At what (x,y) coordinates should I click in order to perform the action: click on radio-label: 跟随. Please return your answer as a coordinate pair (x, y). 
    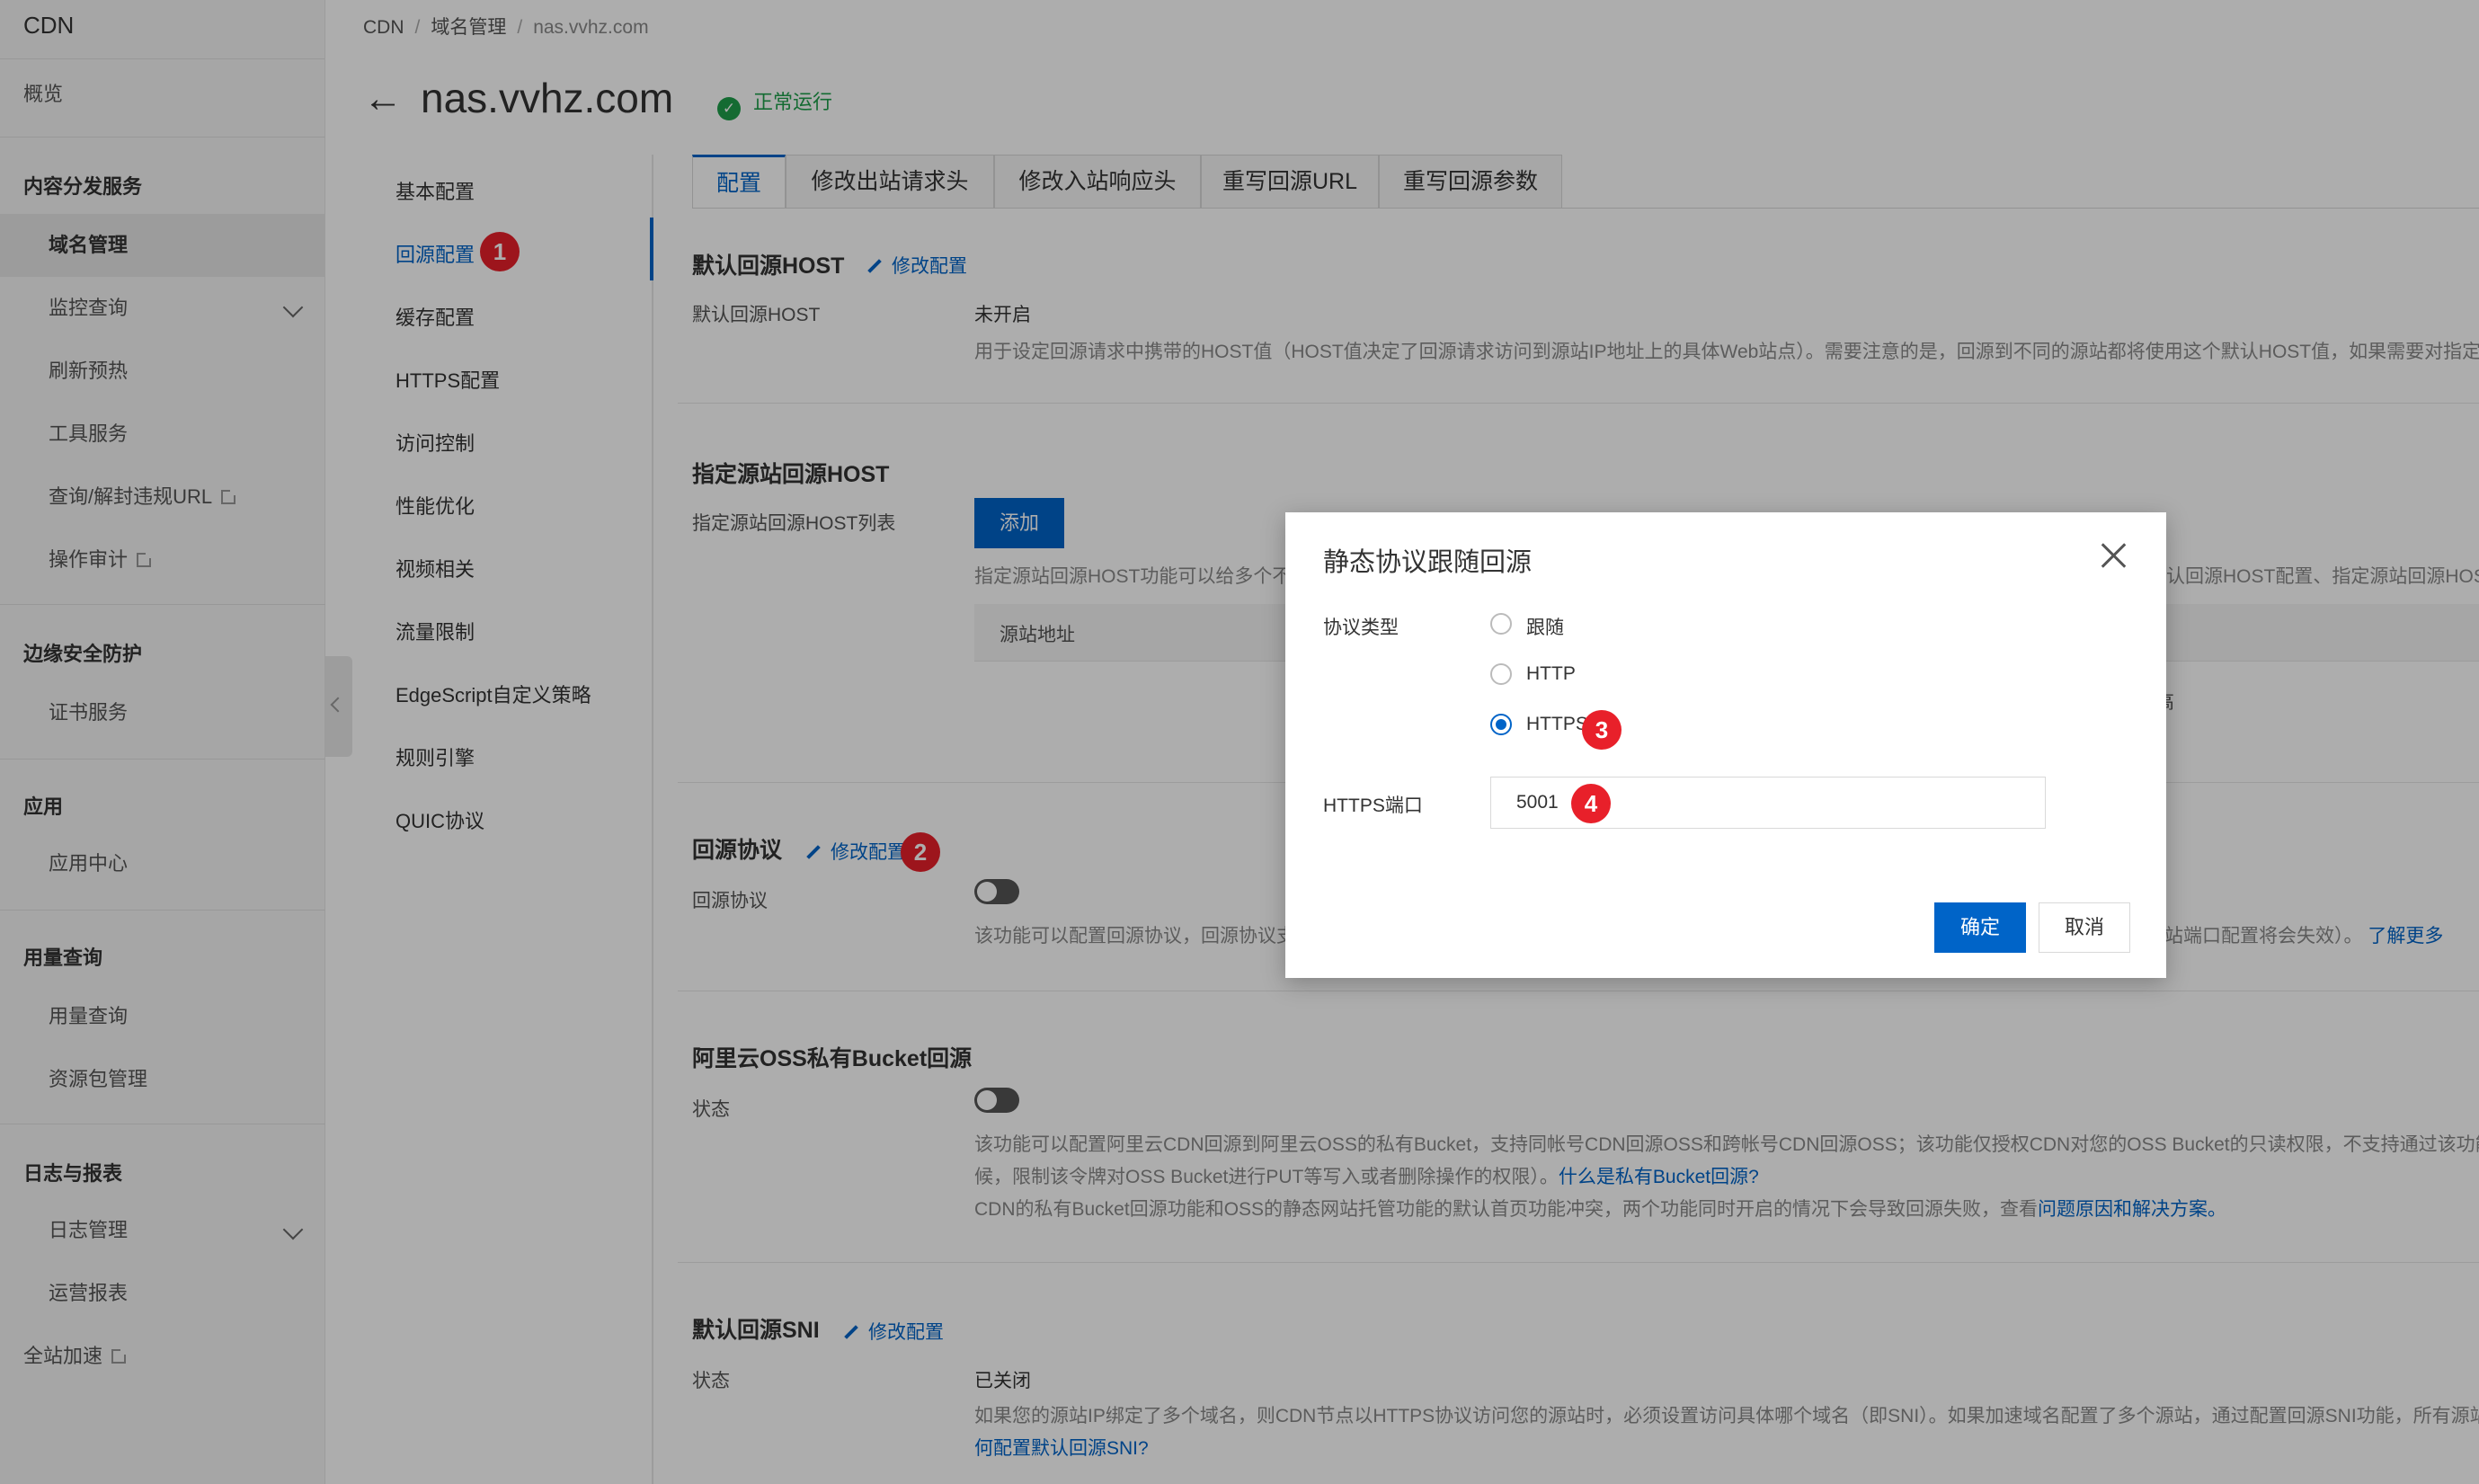
    Looking at the image, I should click on (1545, 628).